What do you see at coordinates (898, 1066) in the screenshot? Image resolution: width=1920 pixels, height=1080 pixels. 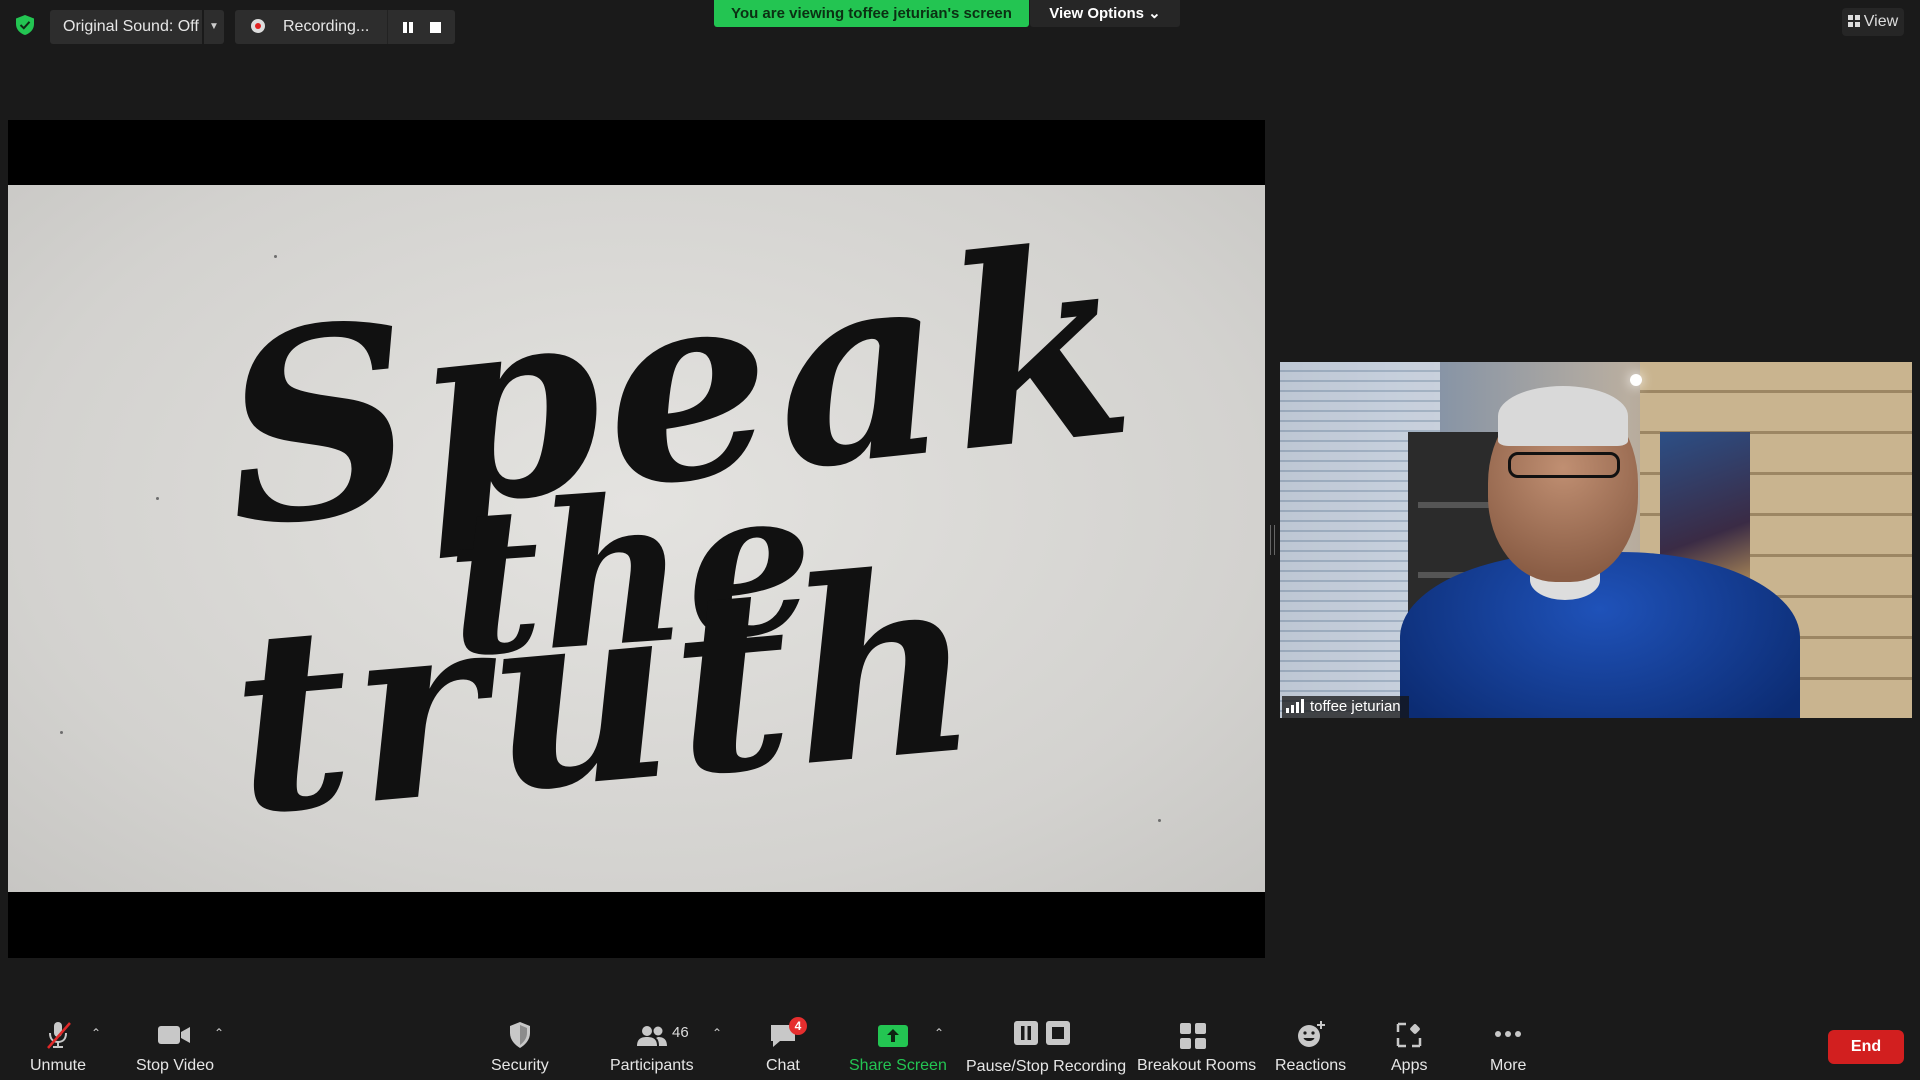 I see `share-screen-label: Share Screen` at bounding box center [898, 1066].